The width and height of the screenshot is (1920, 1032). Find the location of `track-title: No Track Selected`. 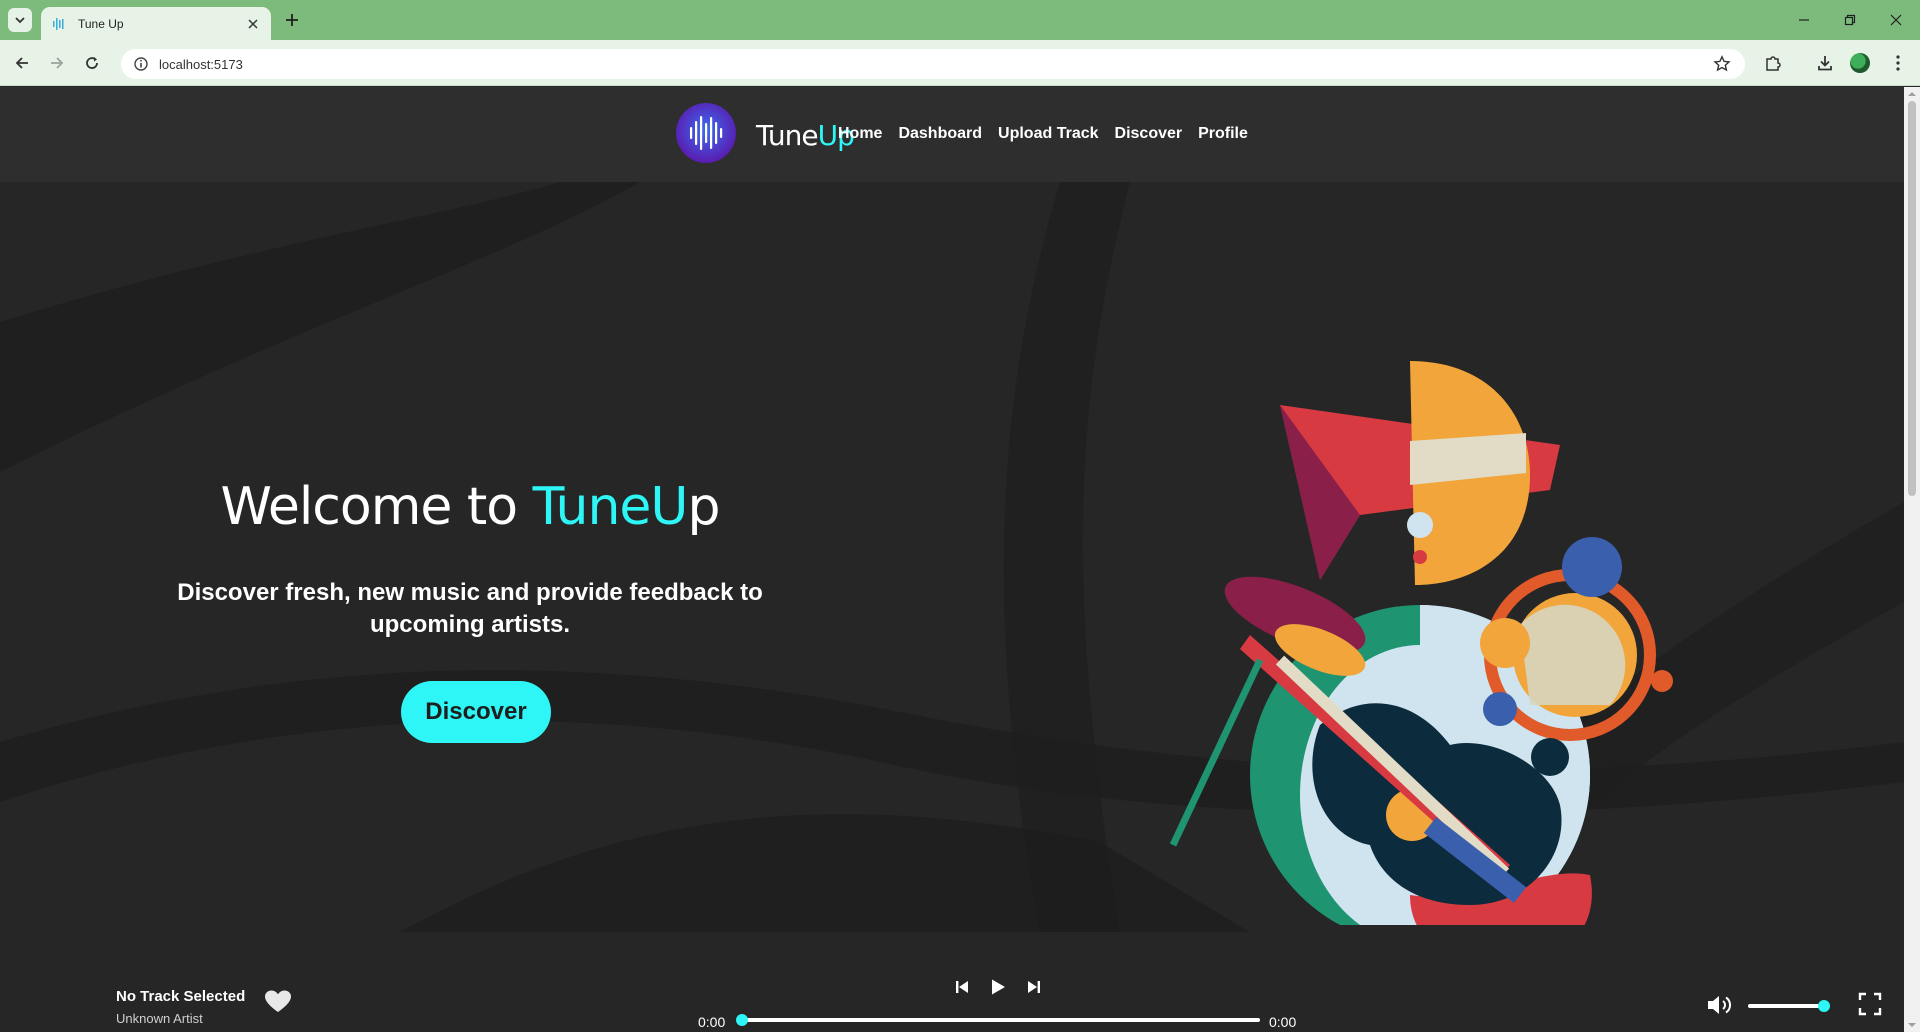

track-title: No Track Selected is located at coordinates (181, 996).